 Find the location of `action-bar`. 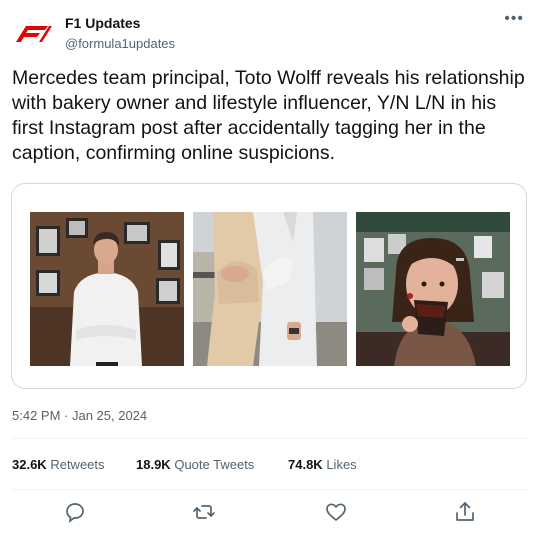

action-bar is located at coordinates (270, 513).